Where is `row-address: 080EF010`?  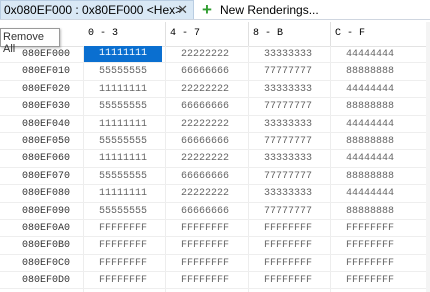 row-address: 080EF010 is located at coordinates (46, 72).